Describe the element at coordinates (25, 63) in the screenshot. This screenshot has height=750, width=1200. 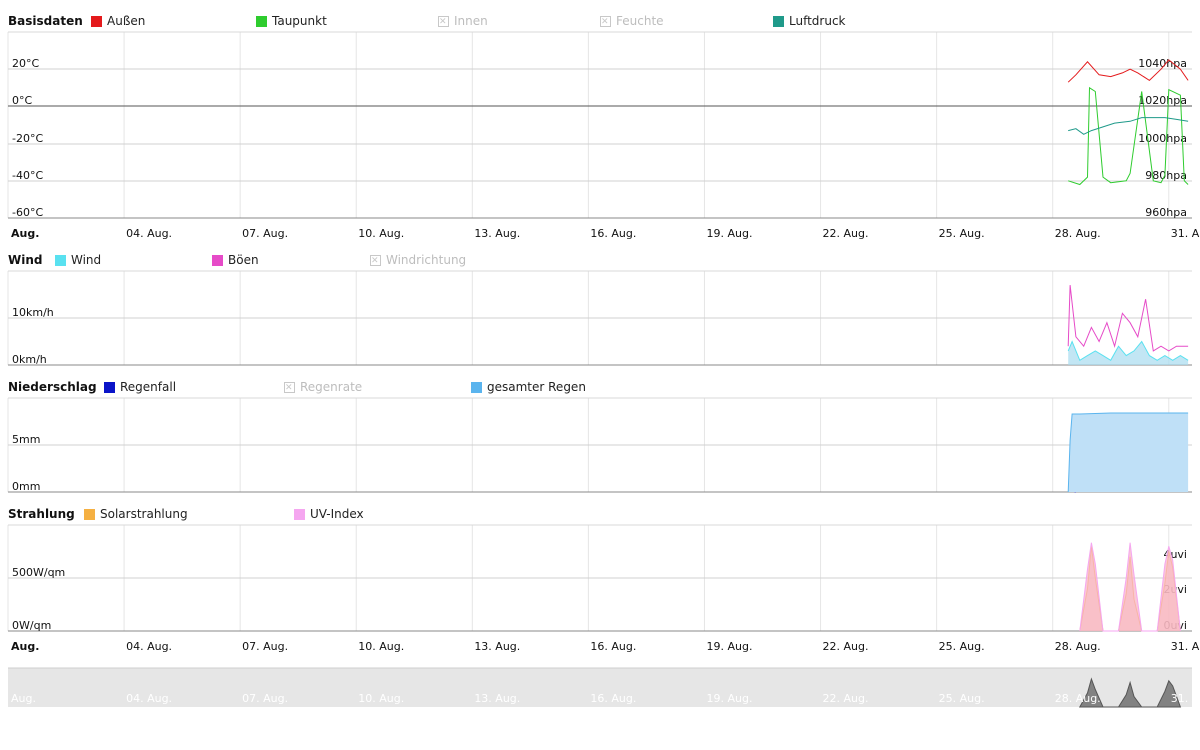
I see `y-tick-label: 20°C` at that location.